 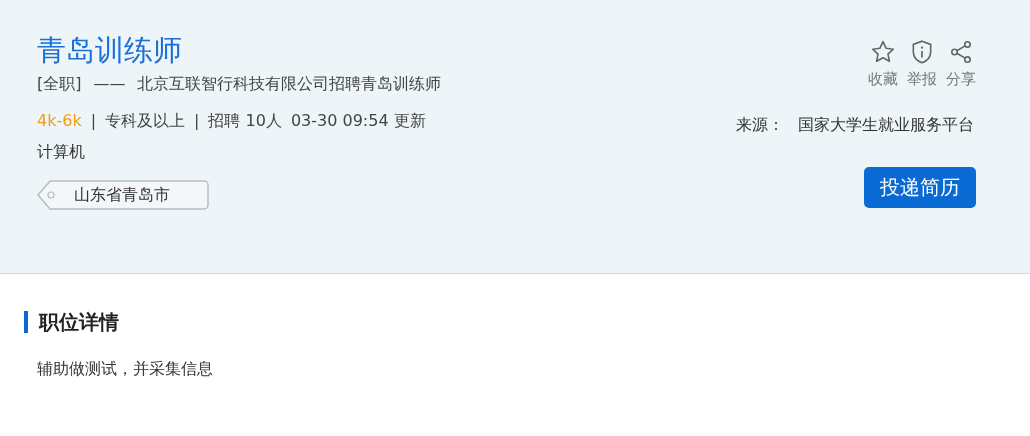 What do you see at coordinates (245, 121) in the screenshot?
I see `job-info: 招聘 10人` at bounding box center [245, 121].